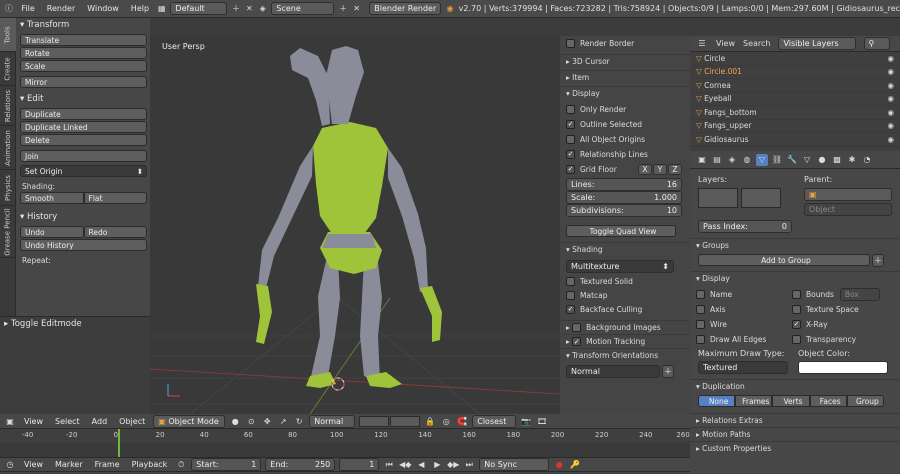 The width and height of the screenshot is (900, 474). I want to click on layer-buttons-left, so click(718, 198).